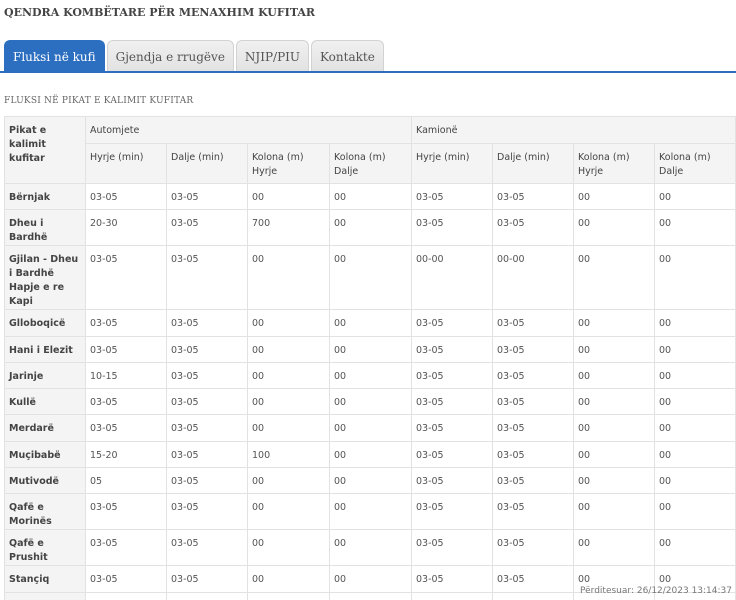 The width and height of the screenshot is (736, 600). Describe the element at coordinates (160, 12) in the screenshot. I see `page-title: QENDRA KOMBËTARE PËR MENAXHIM KUFITAR` at that location.